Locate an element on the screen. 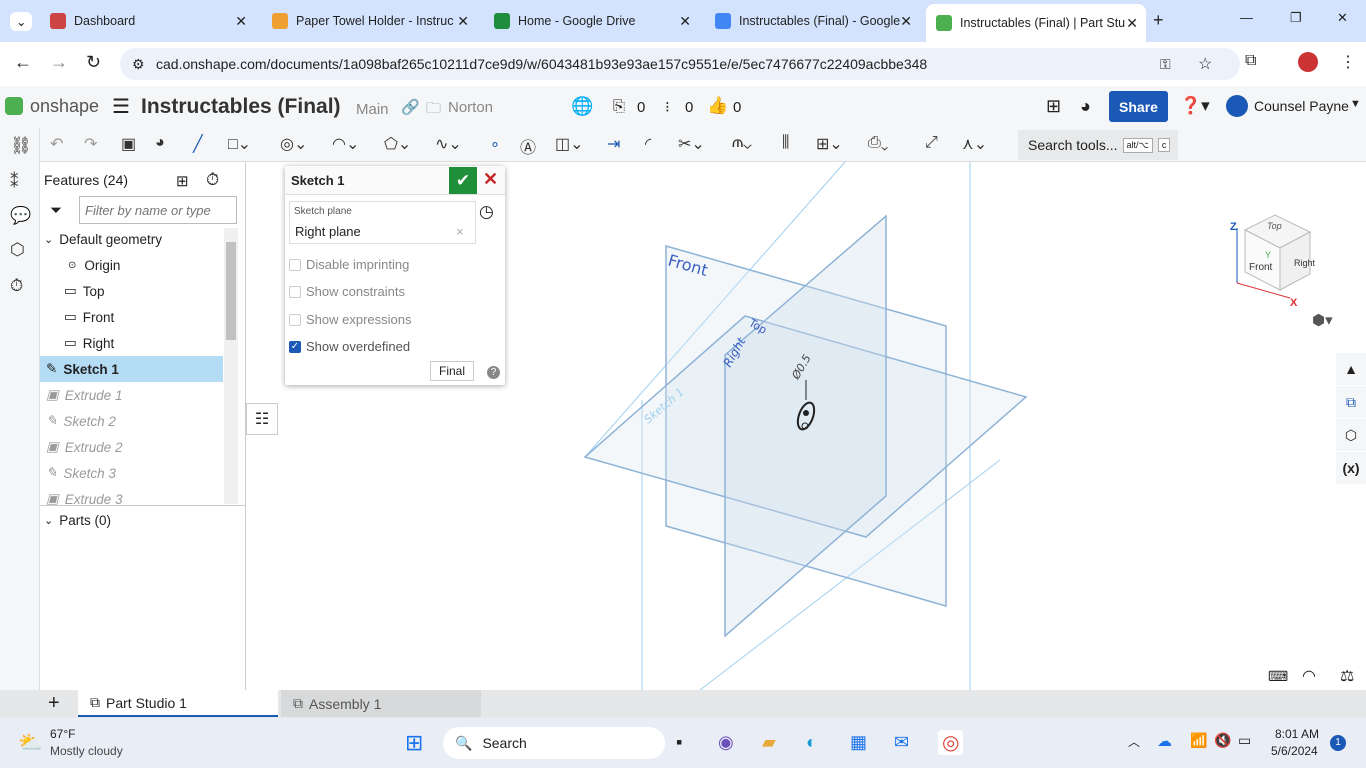 This screenshot has width=1366, height=768. checkbox-label: Show overdefined is located at coordinates (358, 346).